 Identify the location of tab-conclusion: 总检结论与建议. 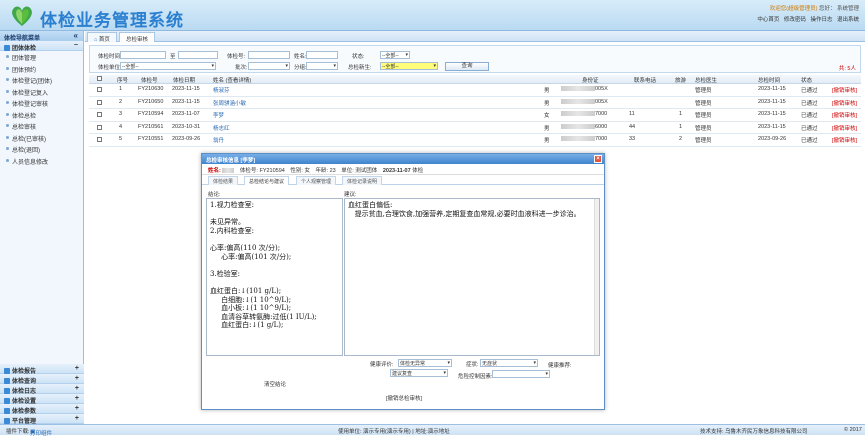
(267, 180).